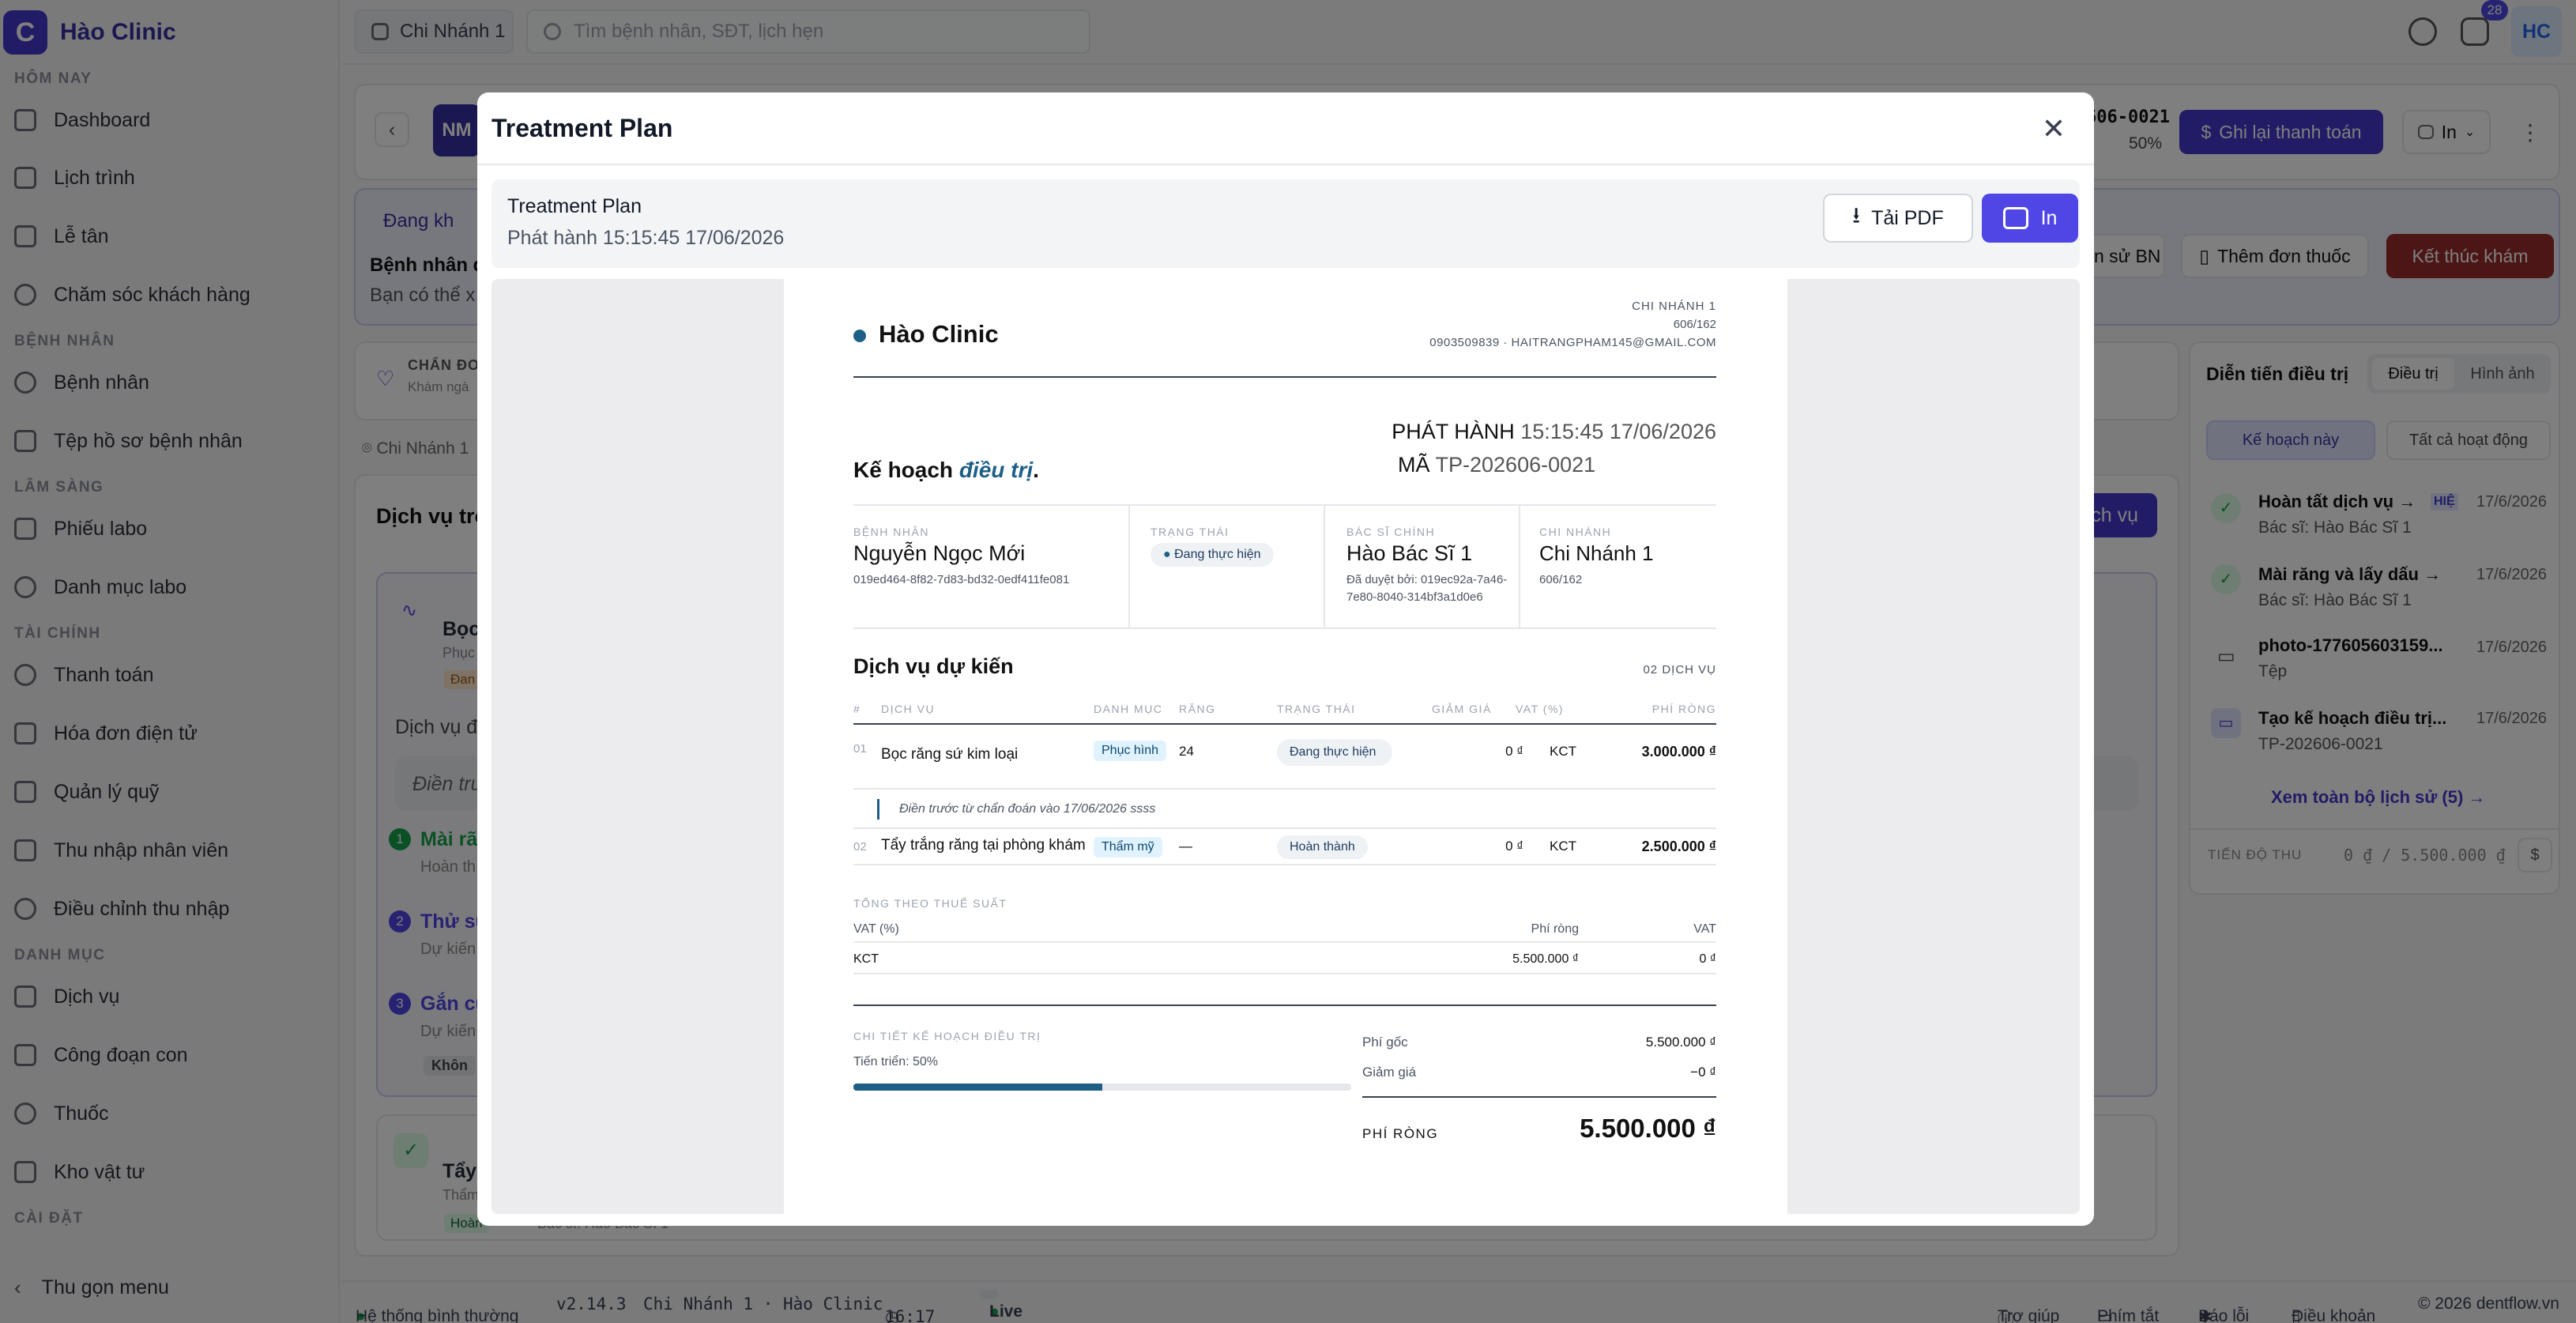 The height and width of the screenshot is (1323, 2576). Describe the element at coordinates (1674, 306) in the screenshot. I see `doc-branch-label: CHI NHÁNH 1` at that location.